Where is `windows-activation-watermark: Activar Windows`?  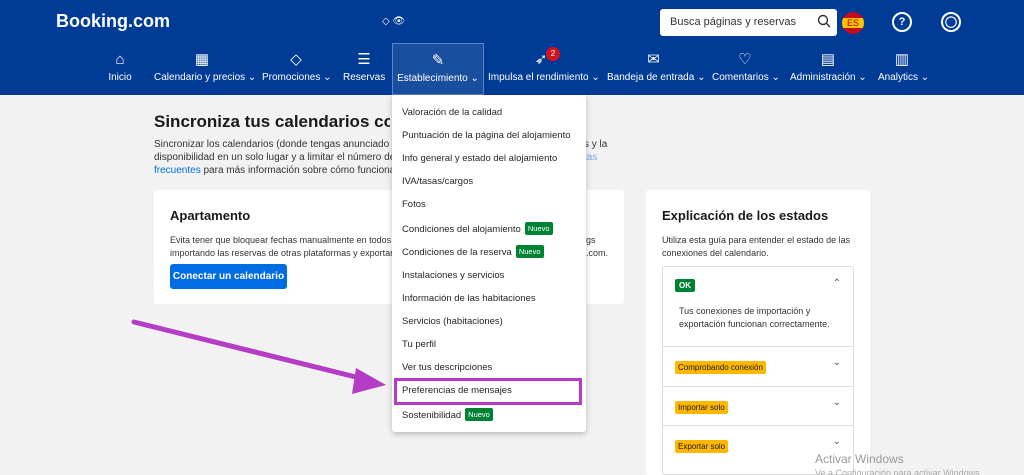
windows-activation-watermark: Activar Windows is located at coordinates (859, 459).